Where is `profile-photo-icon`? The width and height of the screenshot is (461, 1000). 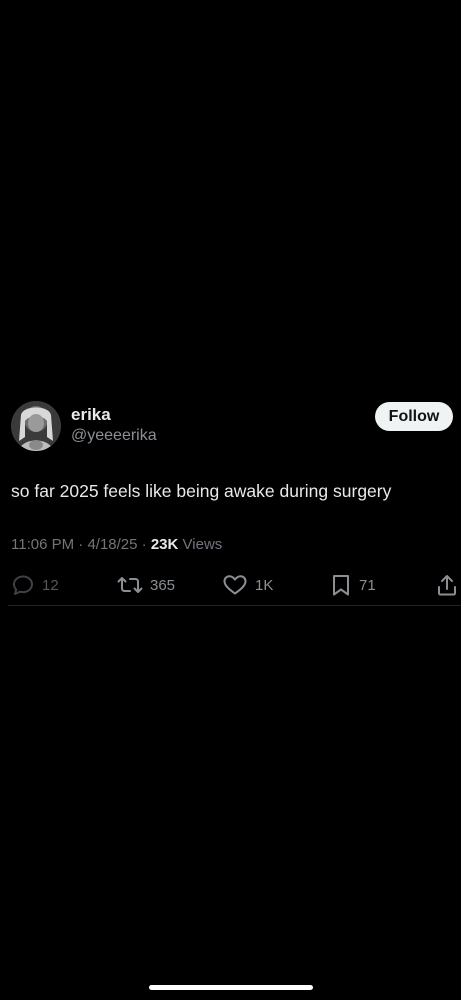 profile-photo-icon is located at coordinates (36, 426).